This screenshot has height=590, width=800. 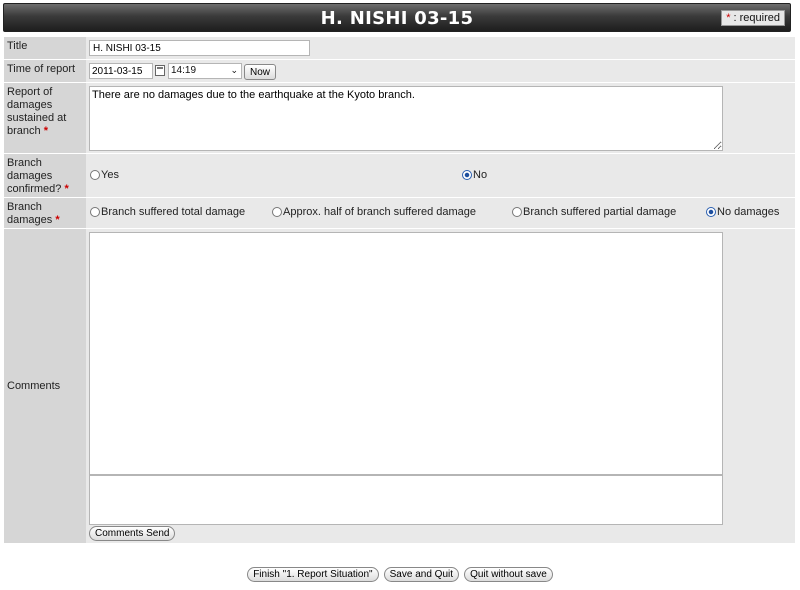 What do you see at coordinates (421, 574) in the screenshot?
I see `save-and-quit-button: Save and Quit` at bounding box center [421, 574].